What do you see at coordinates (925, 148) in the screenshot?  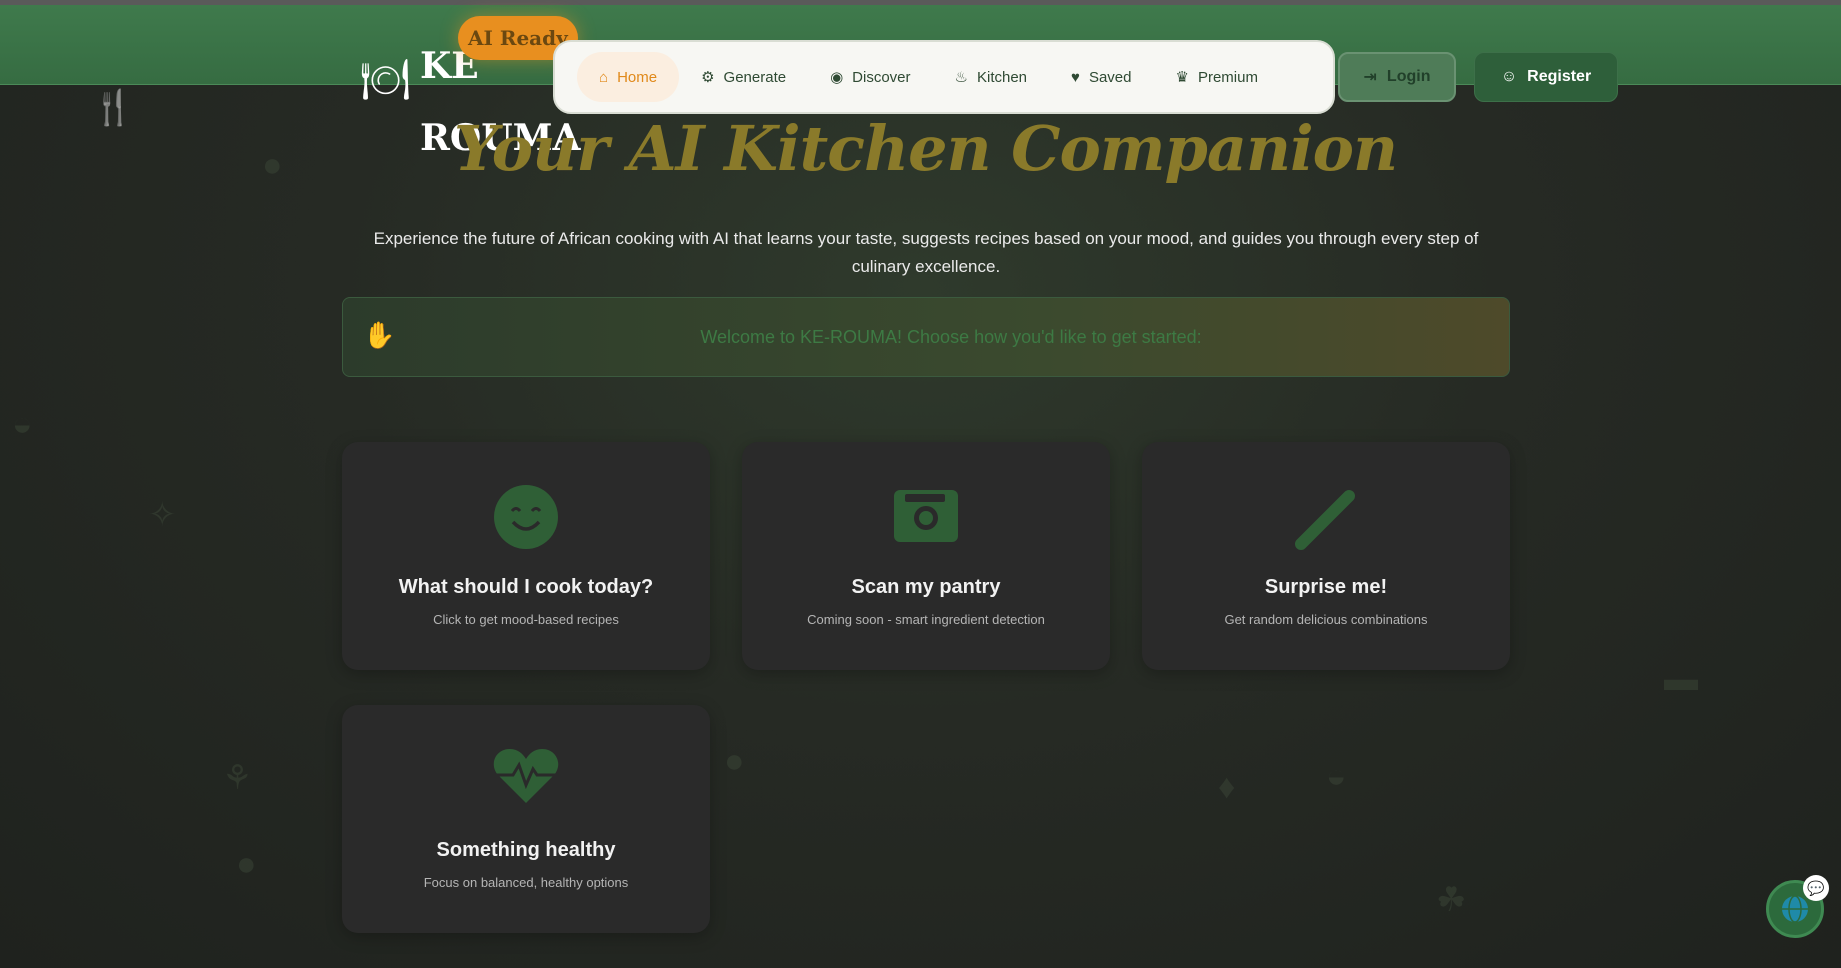 I see `hero-title: Your AI Kitchen Companion` at bounding box center [925, 148].